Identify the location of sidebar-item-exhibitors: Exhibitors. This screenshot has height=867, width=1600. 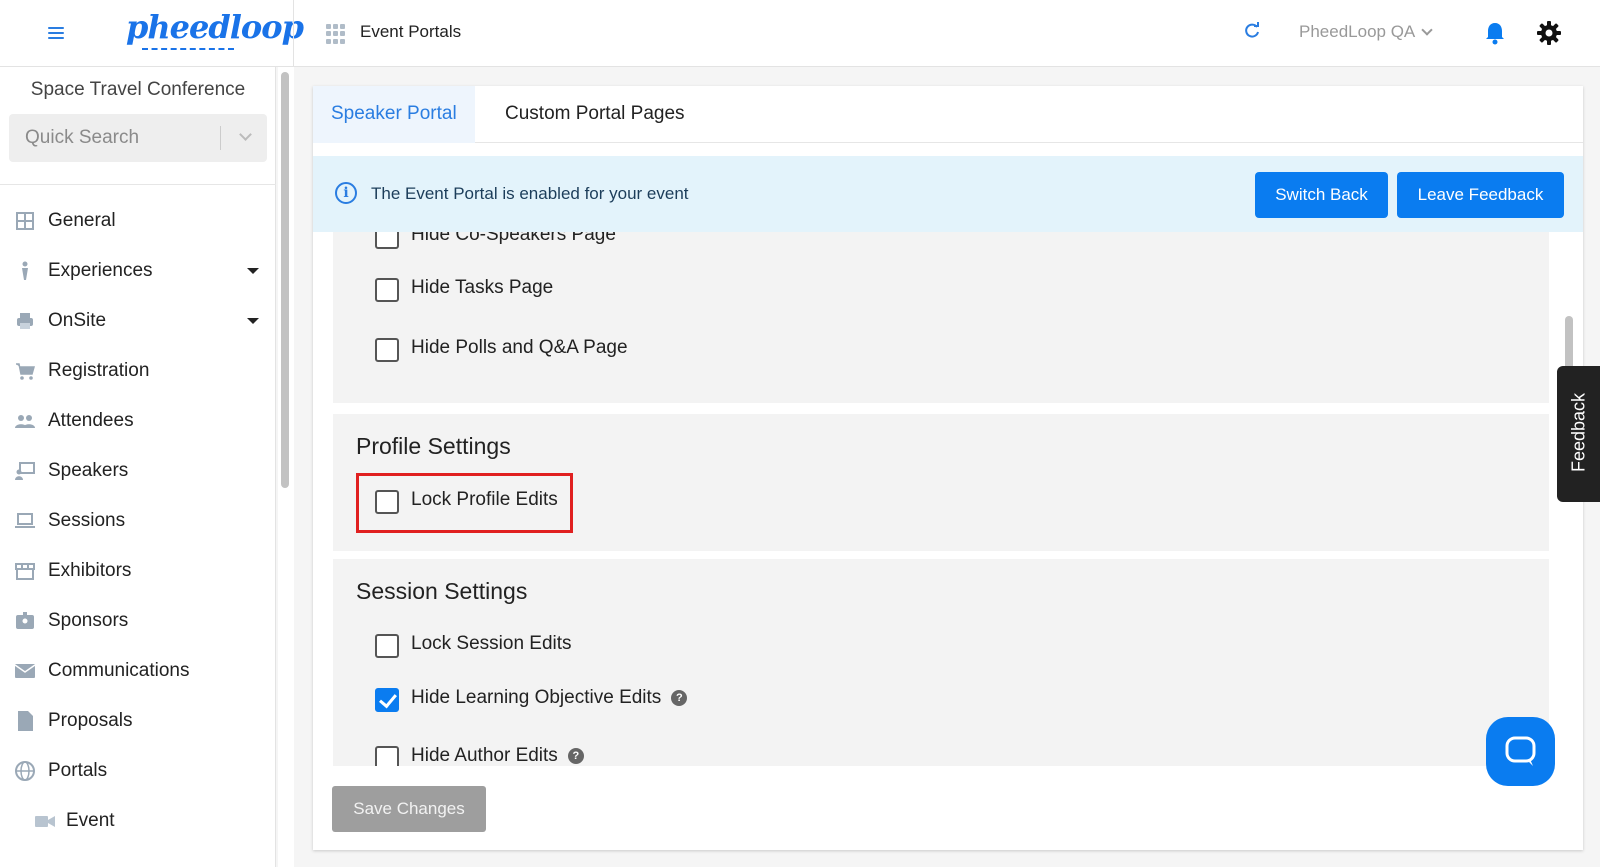
(138, 571).